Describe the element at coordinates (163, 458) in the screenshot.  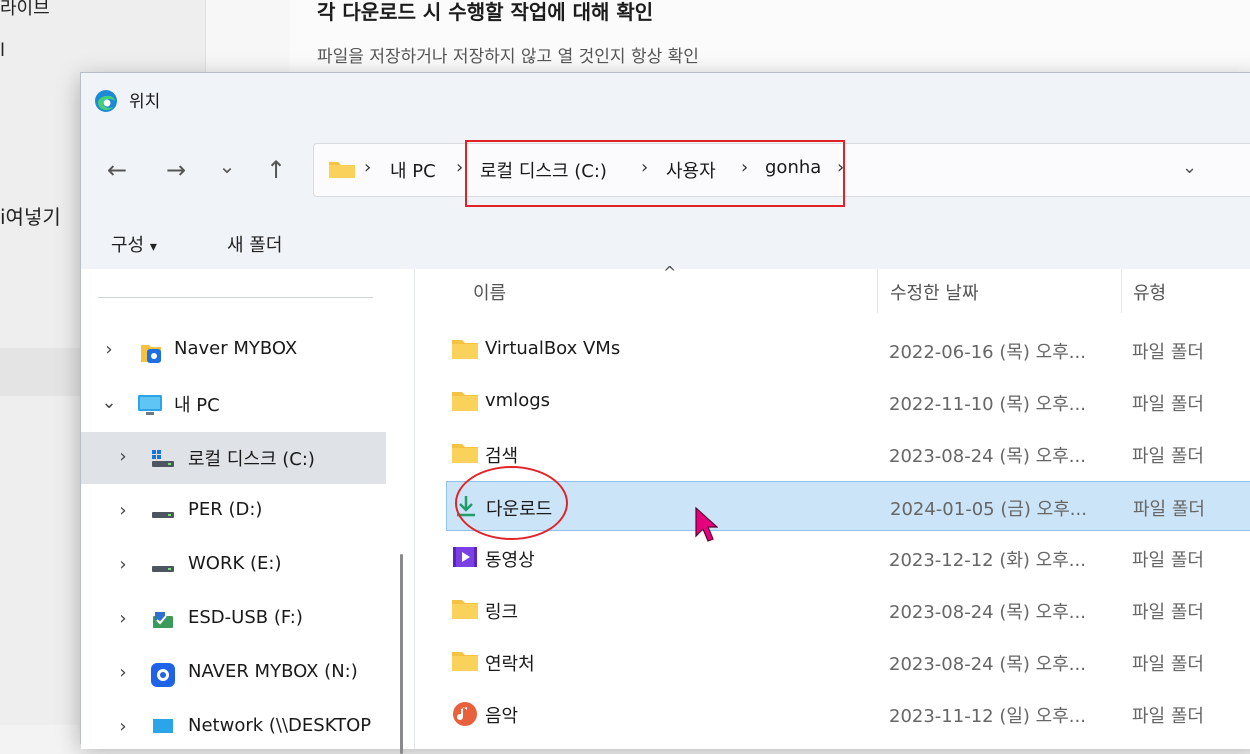
I see `local-disk-icon` at that location.